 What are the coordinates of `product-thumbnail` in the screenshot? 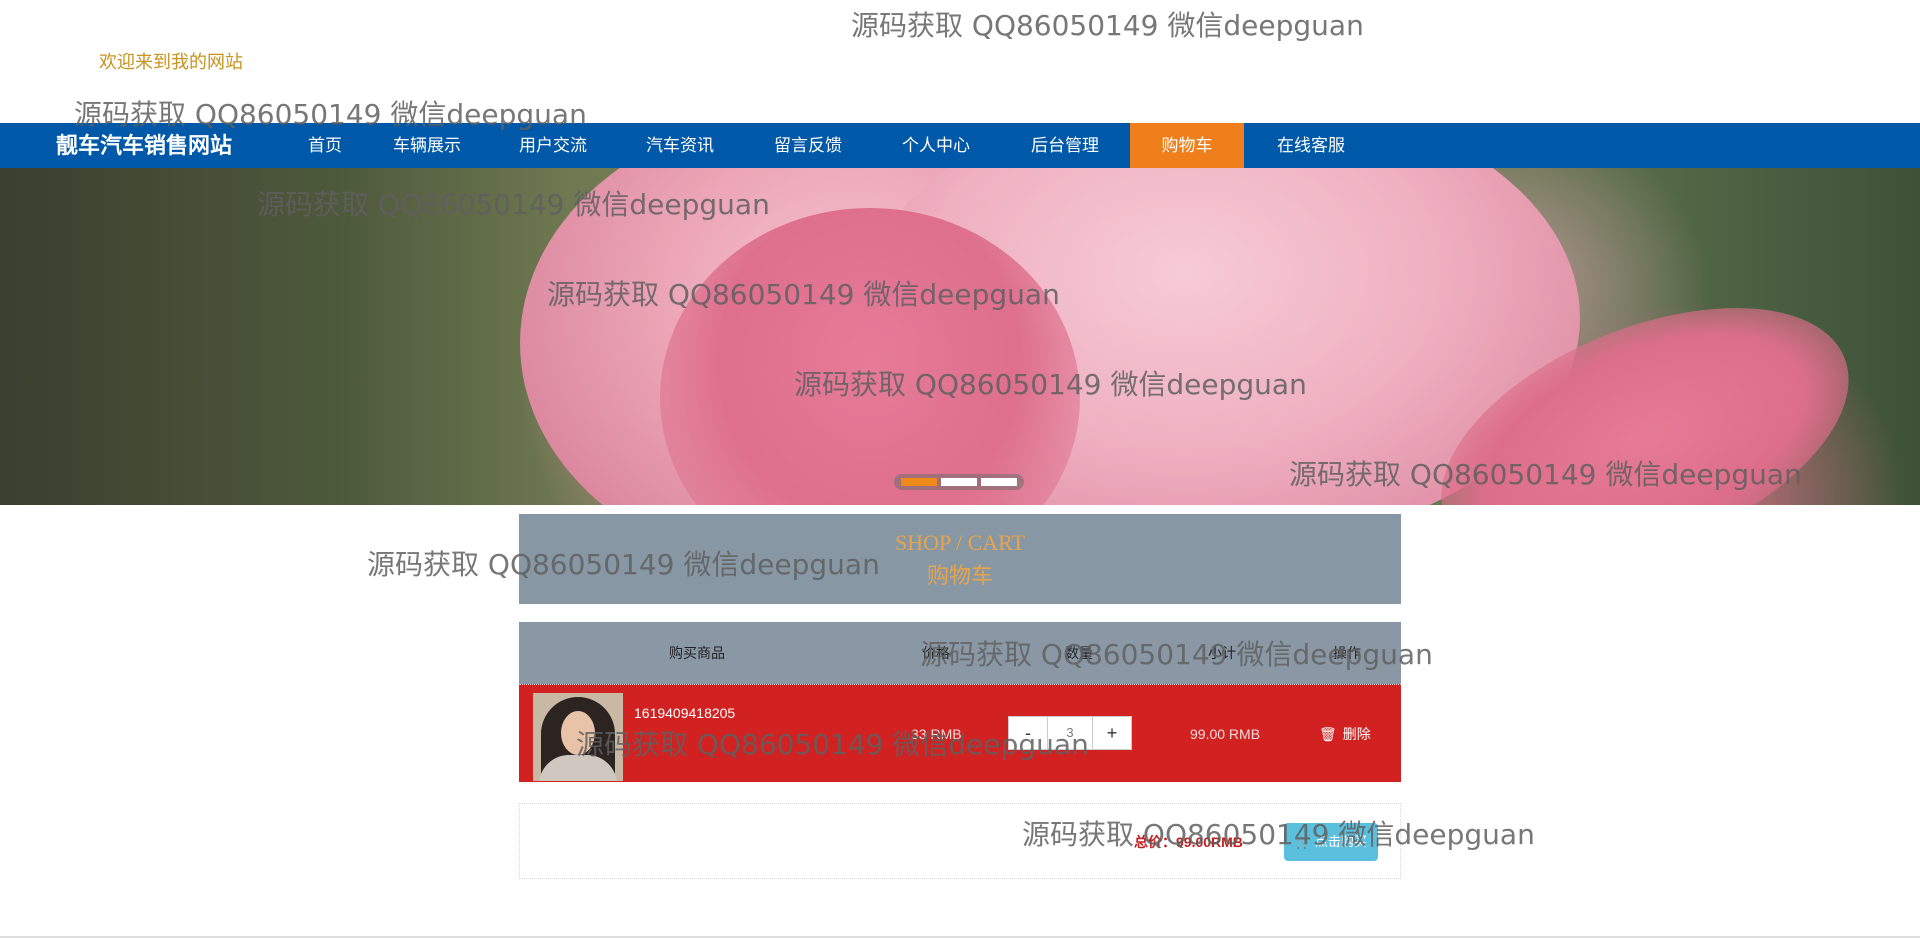 It's located at (578, 737).